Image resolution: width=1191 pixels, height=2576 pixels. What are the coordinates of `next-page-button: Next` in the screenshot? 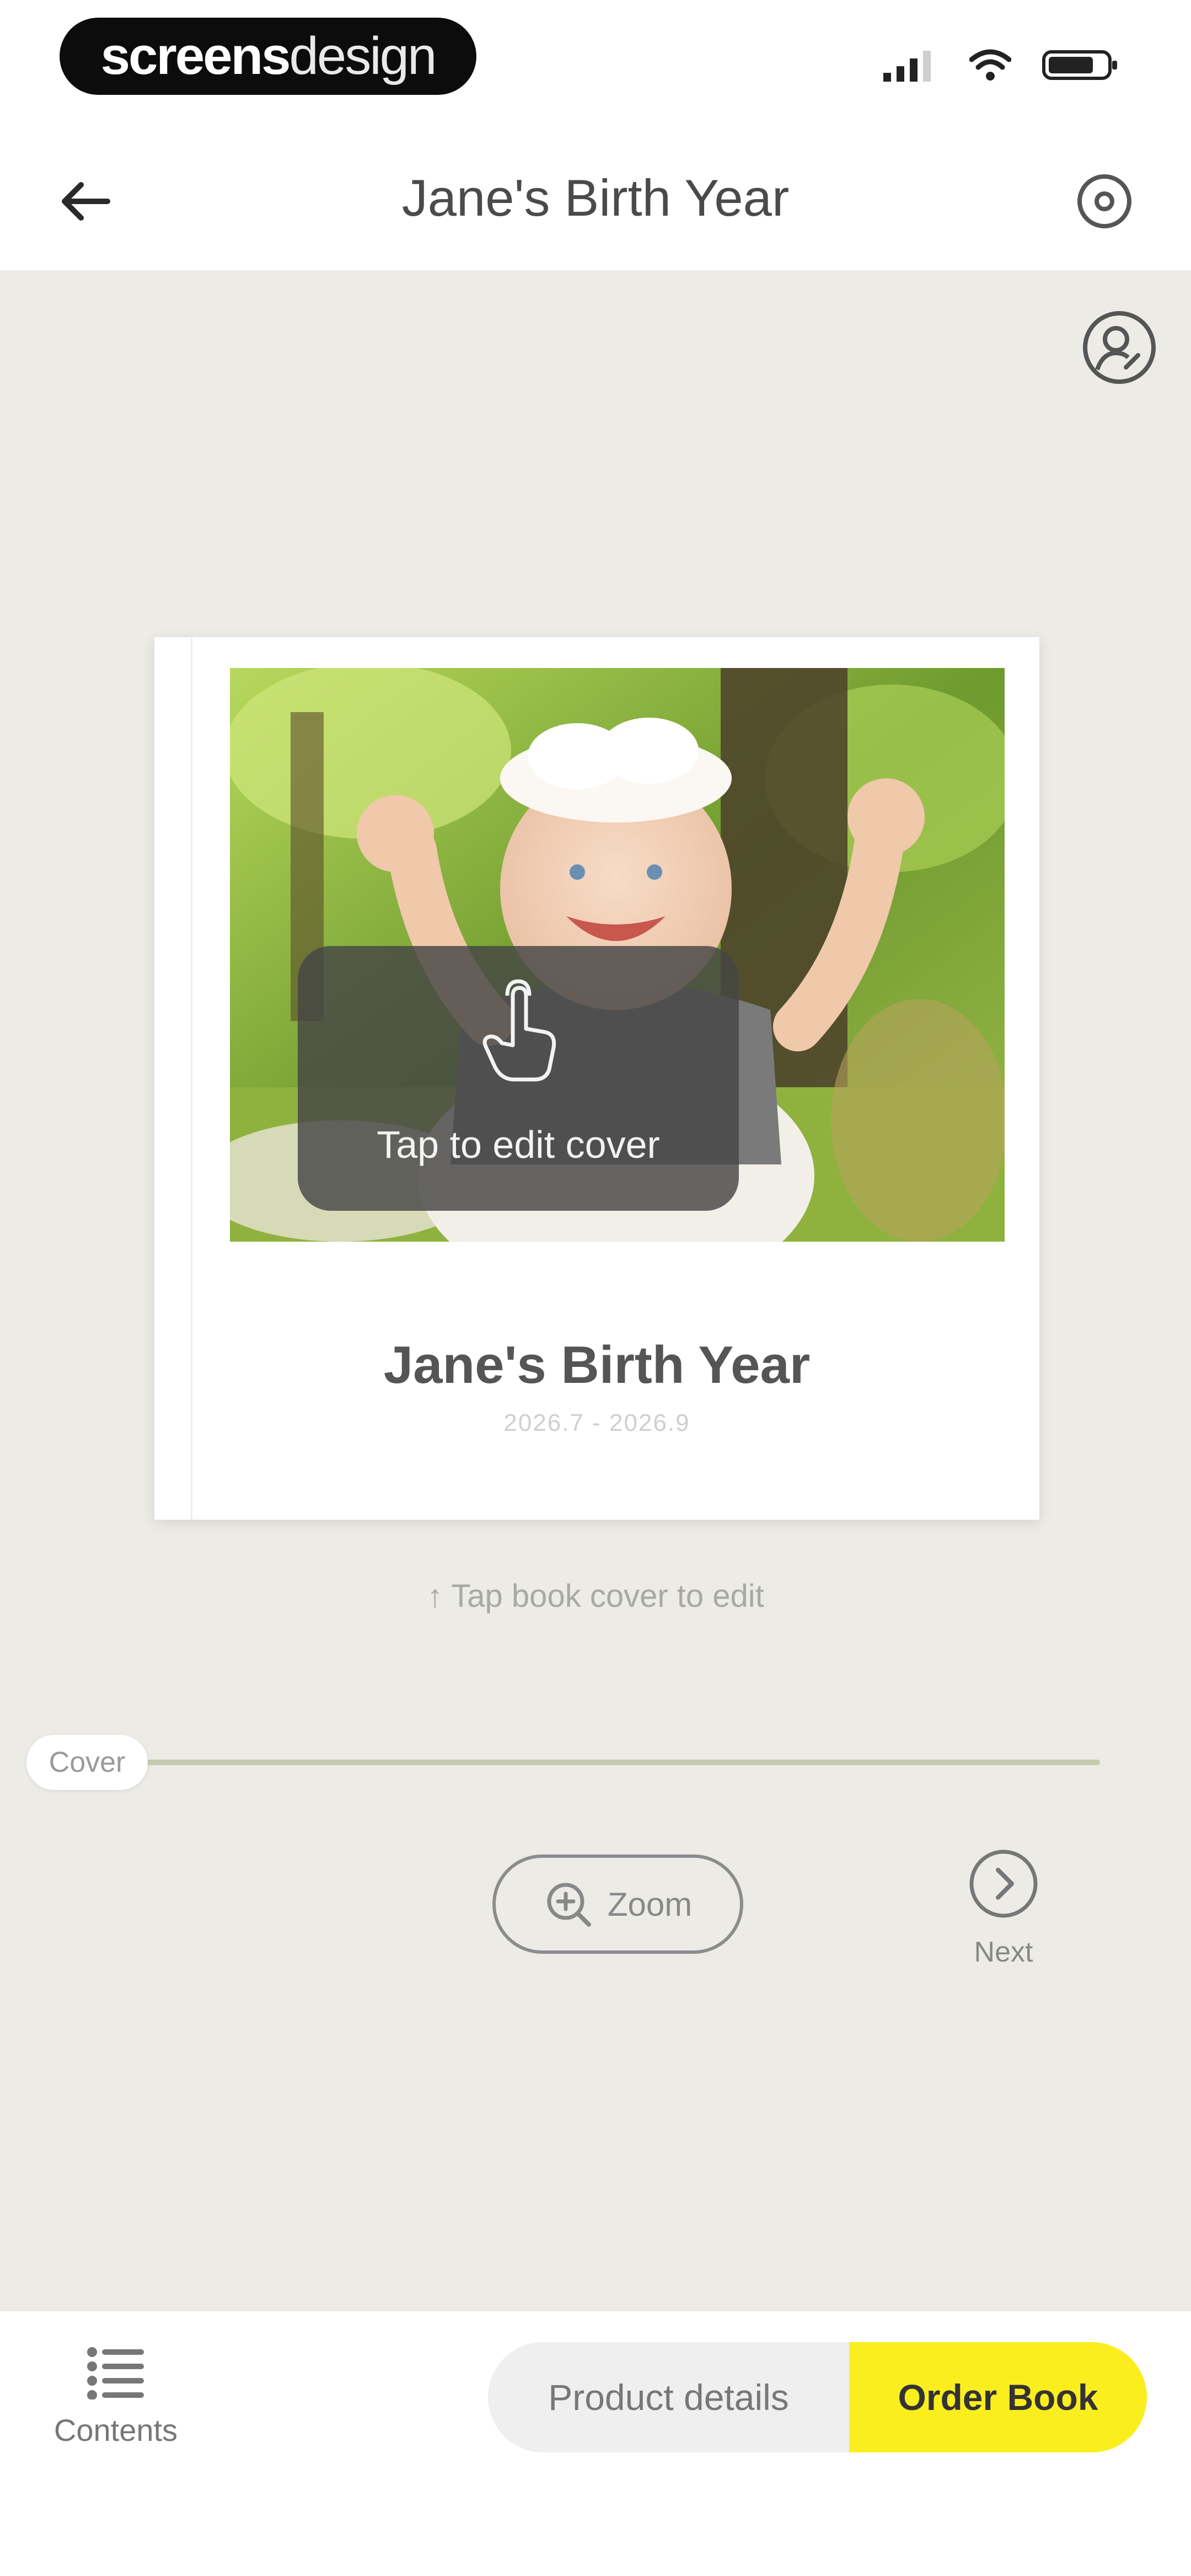 It's located at (1004, 1917).